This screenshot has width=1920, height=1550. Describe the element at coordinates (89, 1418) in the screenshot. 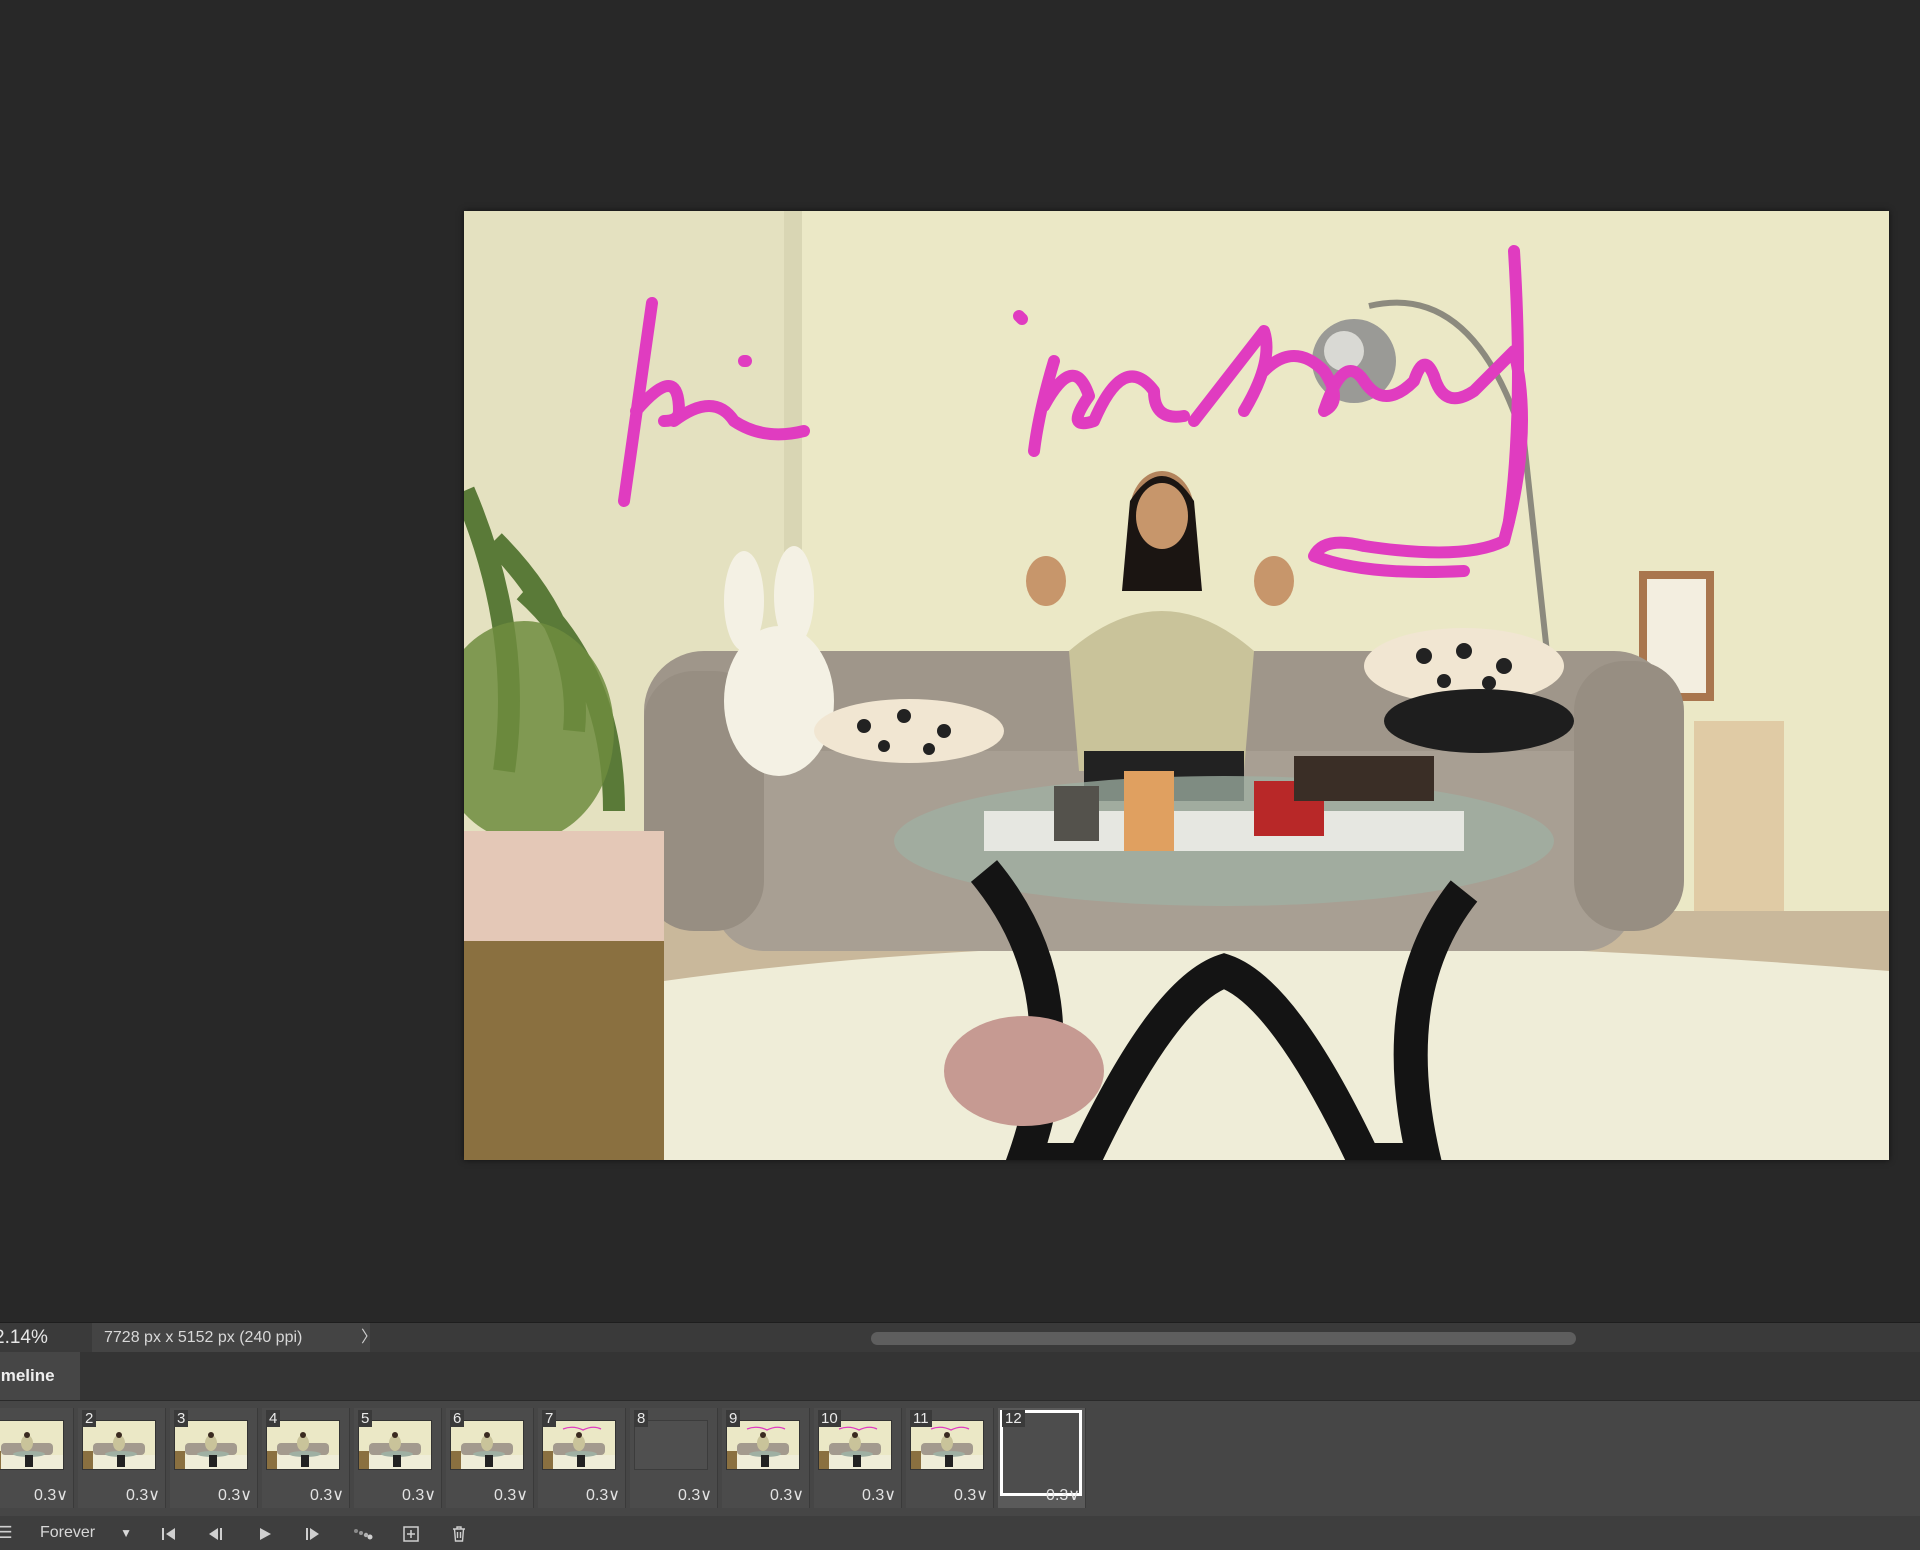

I see `frame-number: 2` at that location.